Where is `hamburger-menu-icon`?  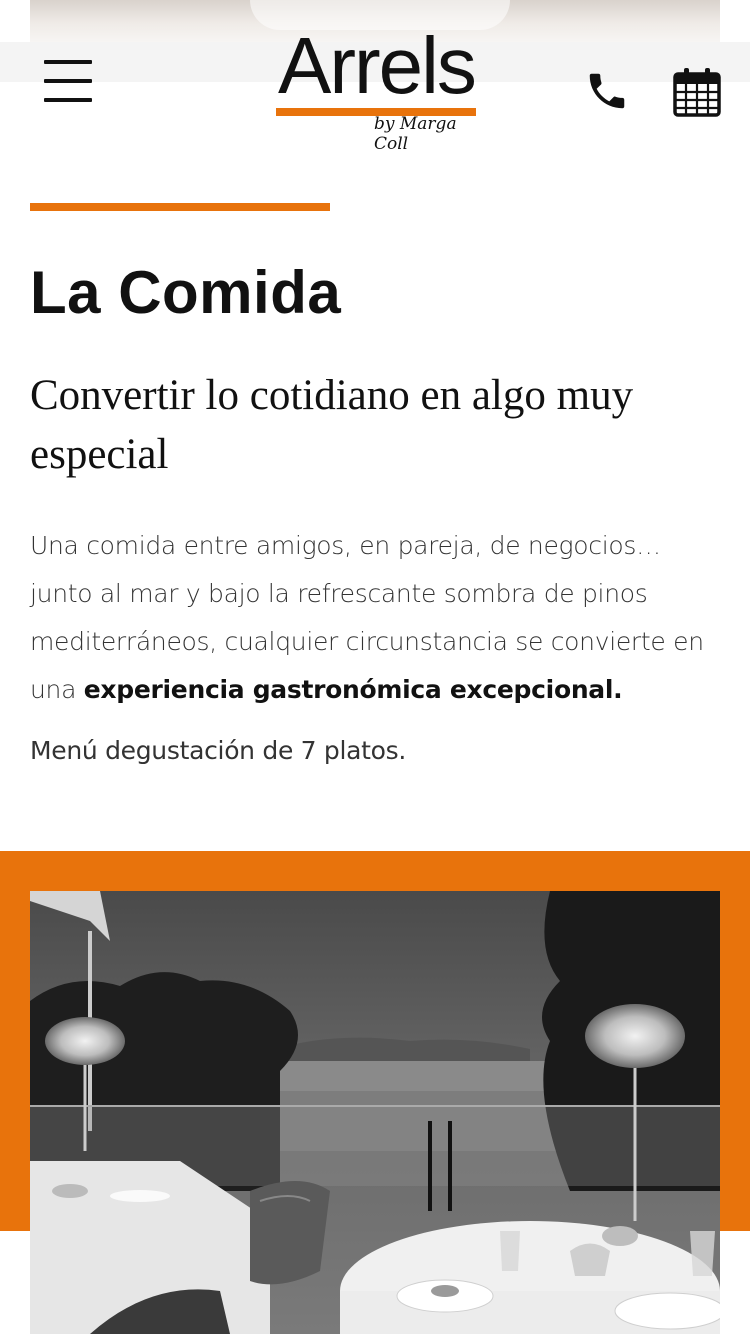 hamburger-menu-icon is located at coordinates (68, 81).